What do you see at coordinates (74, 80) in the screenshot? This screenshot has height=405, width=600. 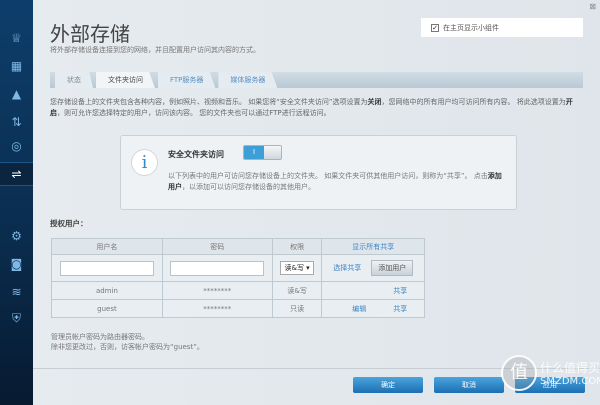 I see `tab-status: 状态` at bounding box center [74, 80].